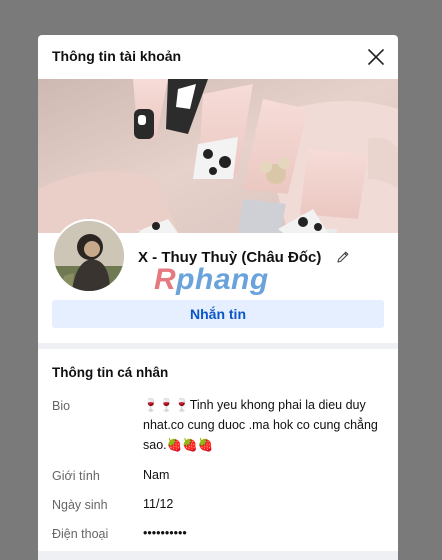 This screenshot has height=560, width=442. I want to click on gender-label: Giới tính, so click(76, 476).